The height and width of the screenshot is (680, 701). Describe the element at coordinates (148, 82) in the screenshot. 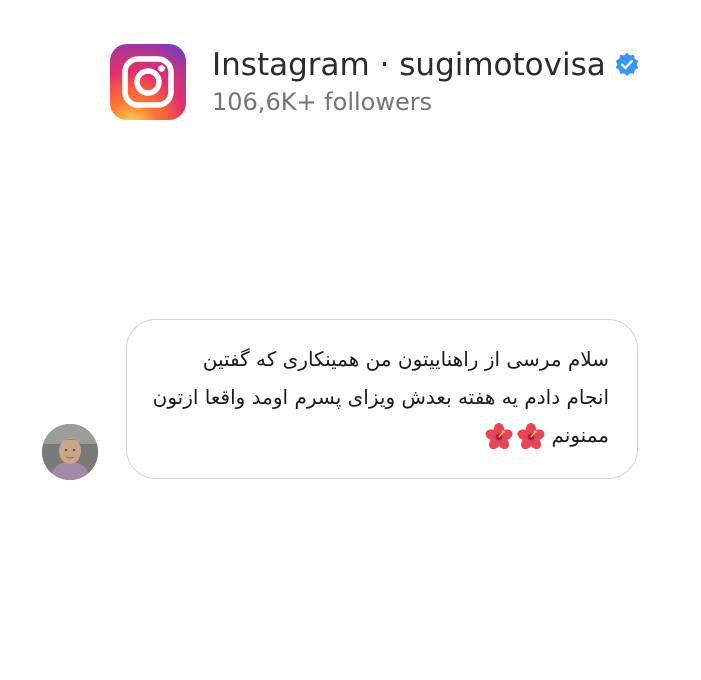

I see `instagram-logo-icon` at that location.